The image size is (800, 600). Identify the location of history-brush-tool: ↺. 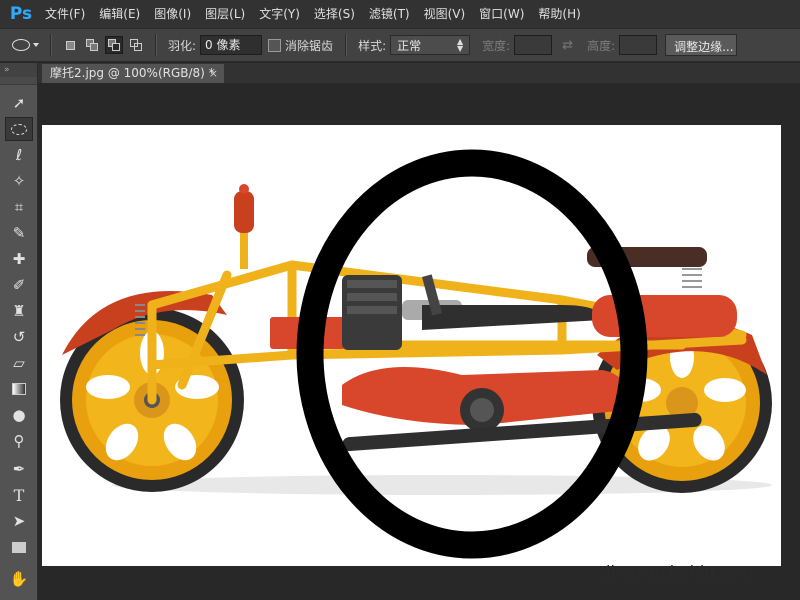
(19, 337).